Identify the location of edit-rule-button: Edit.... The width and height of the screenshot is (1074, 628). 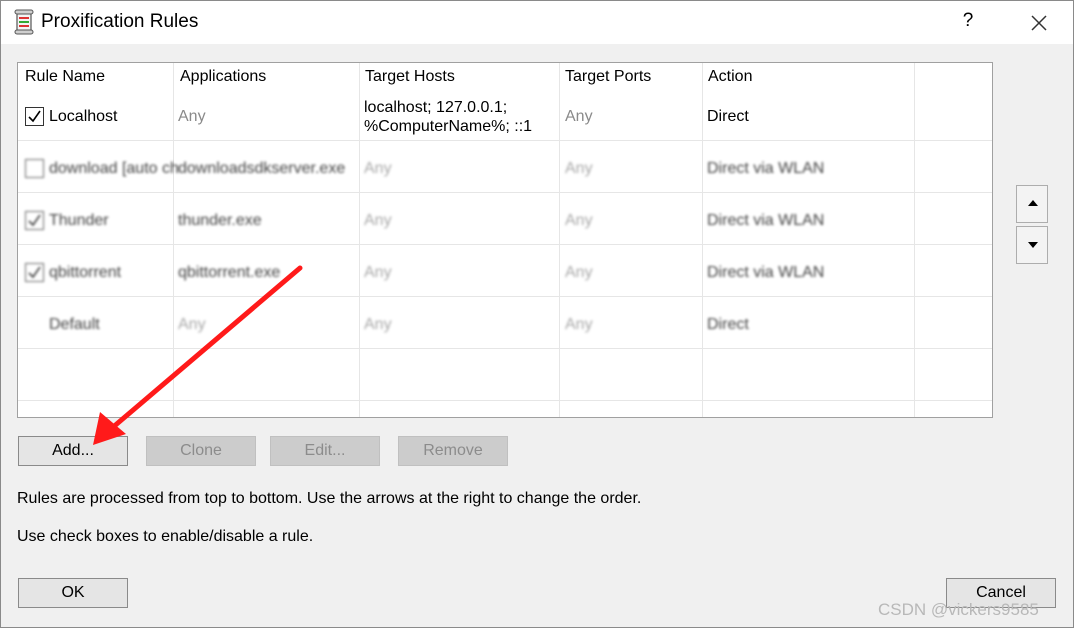
(325, 451).